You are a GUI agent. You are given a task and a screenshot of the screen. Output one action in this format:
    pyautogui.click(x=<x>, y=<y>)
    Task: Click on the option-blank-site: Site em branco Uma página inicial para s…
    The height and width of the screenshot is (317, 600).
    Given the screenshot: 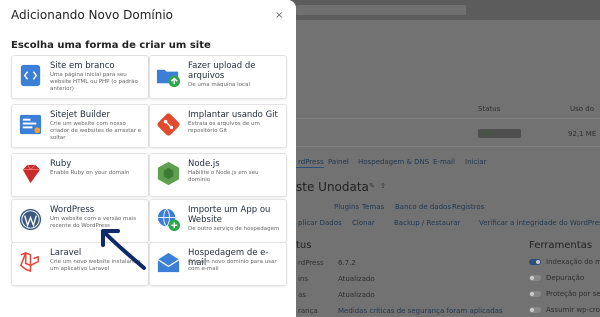 What is the action you would take?
    pyautogui.click(x=80, y=77)
    